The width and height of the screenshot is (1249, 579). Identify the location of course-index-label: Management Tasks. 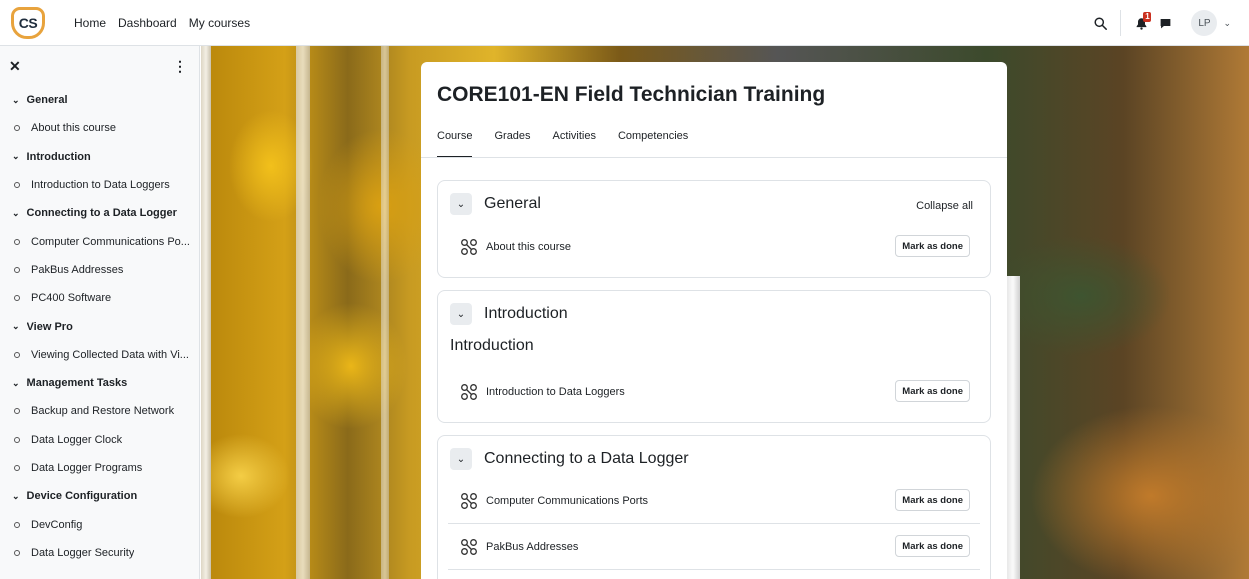
(77, 383).